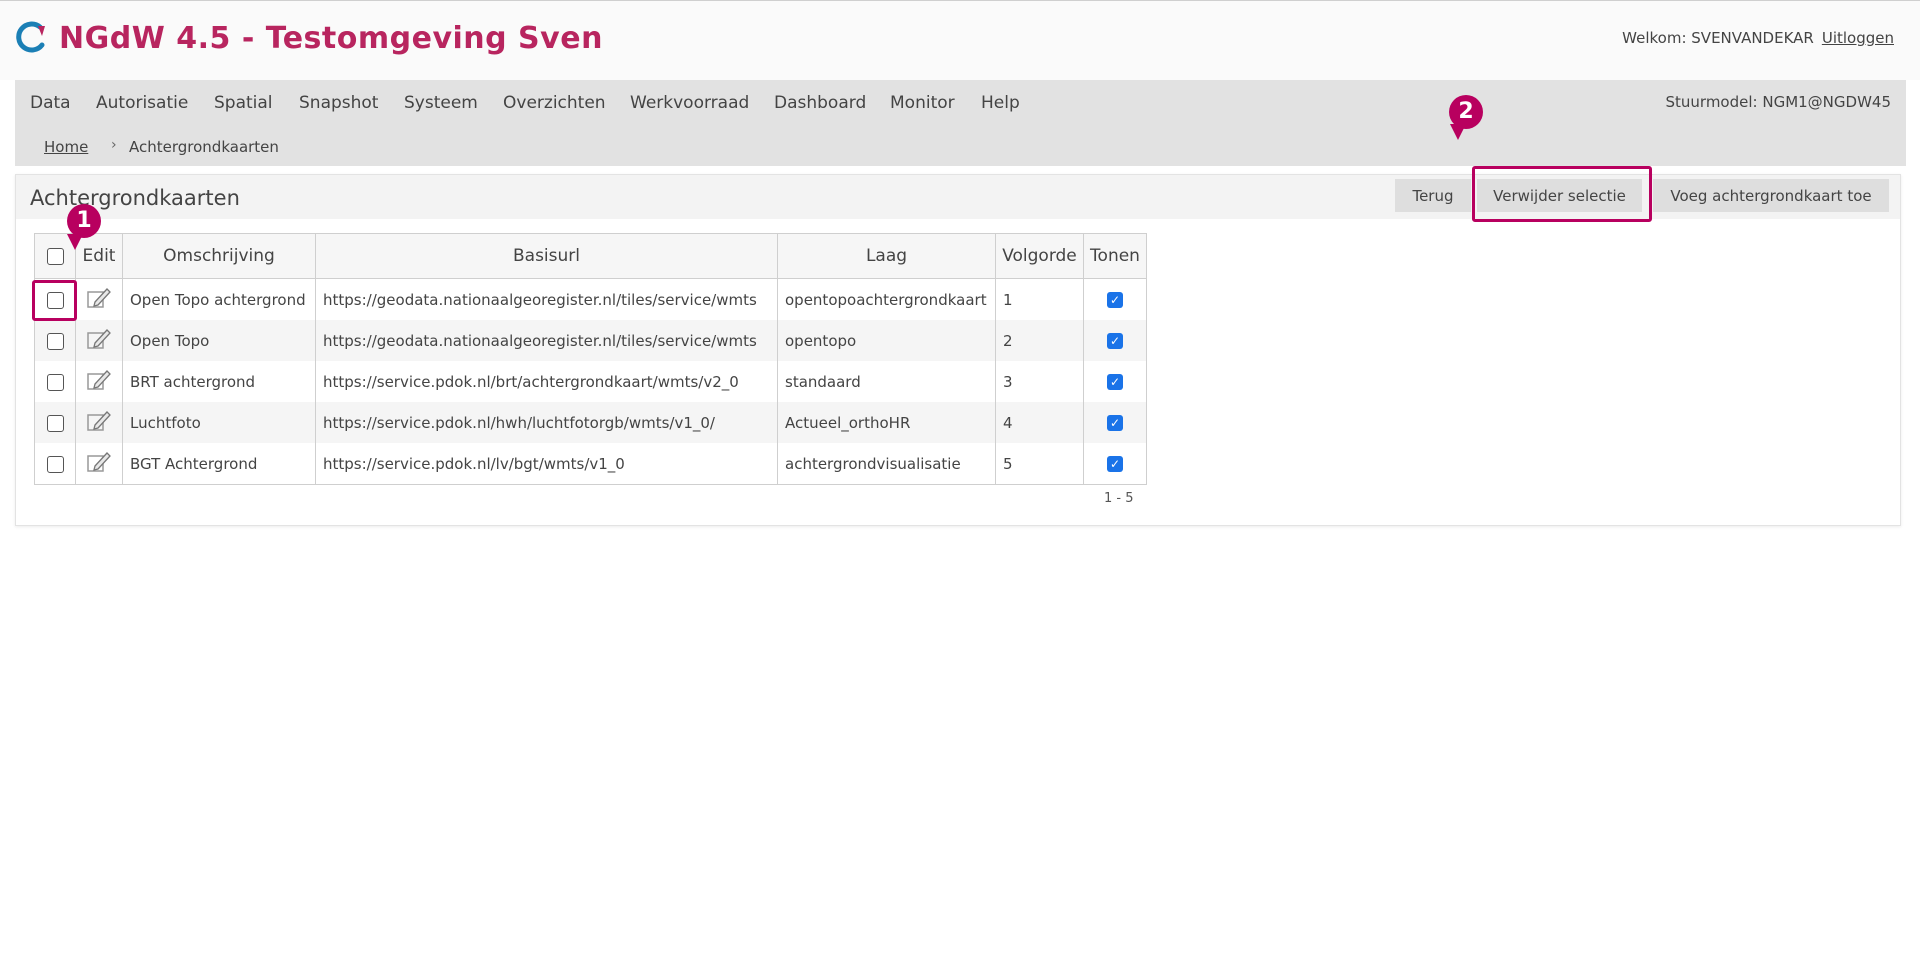 The image size is (1920, 968). Describe the element at coordinates (960, 146) in the screenshot. I see `breadcrumb: Home › Achtergrondkaarten` at that location.